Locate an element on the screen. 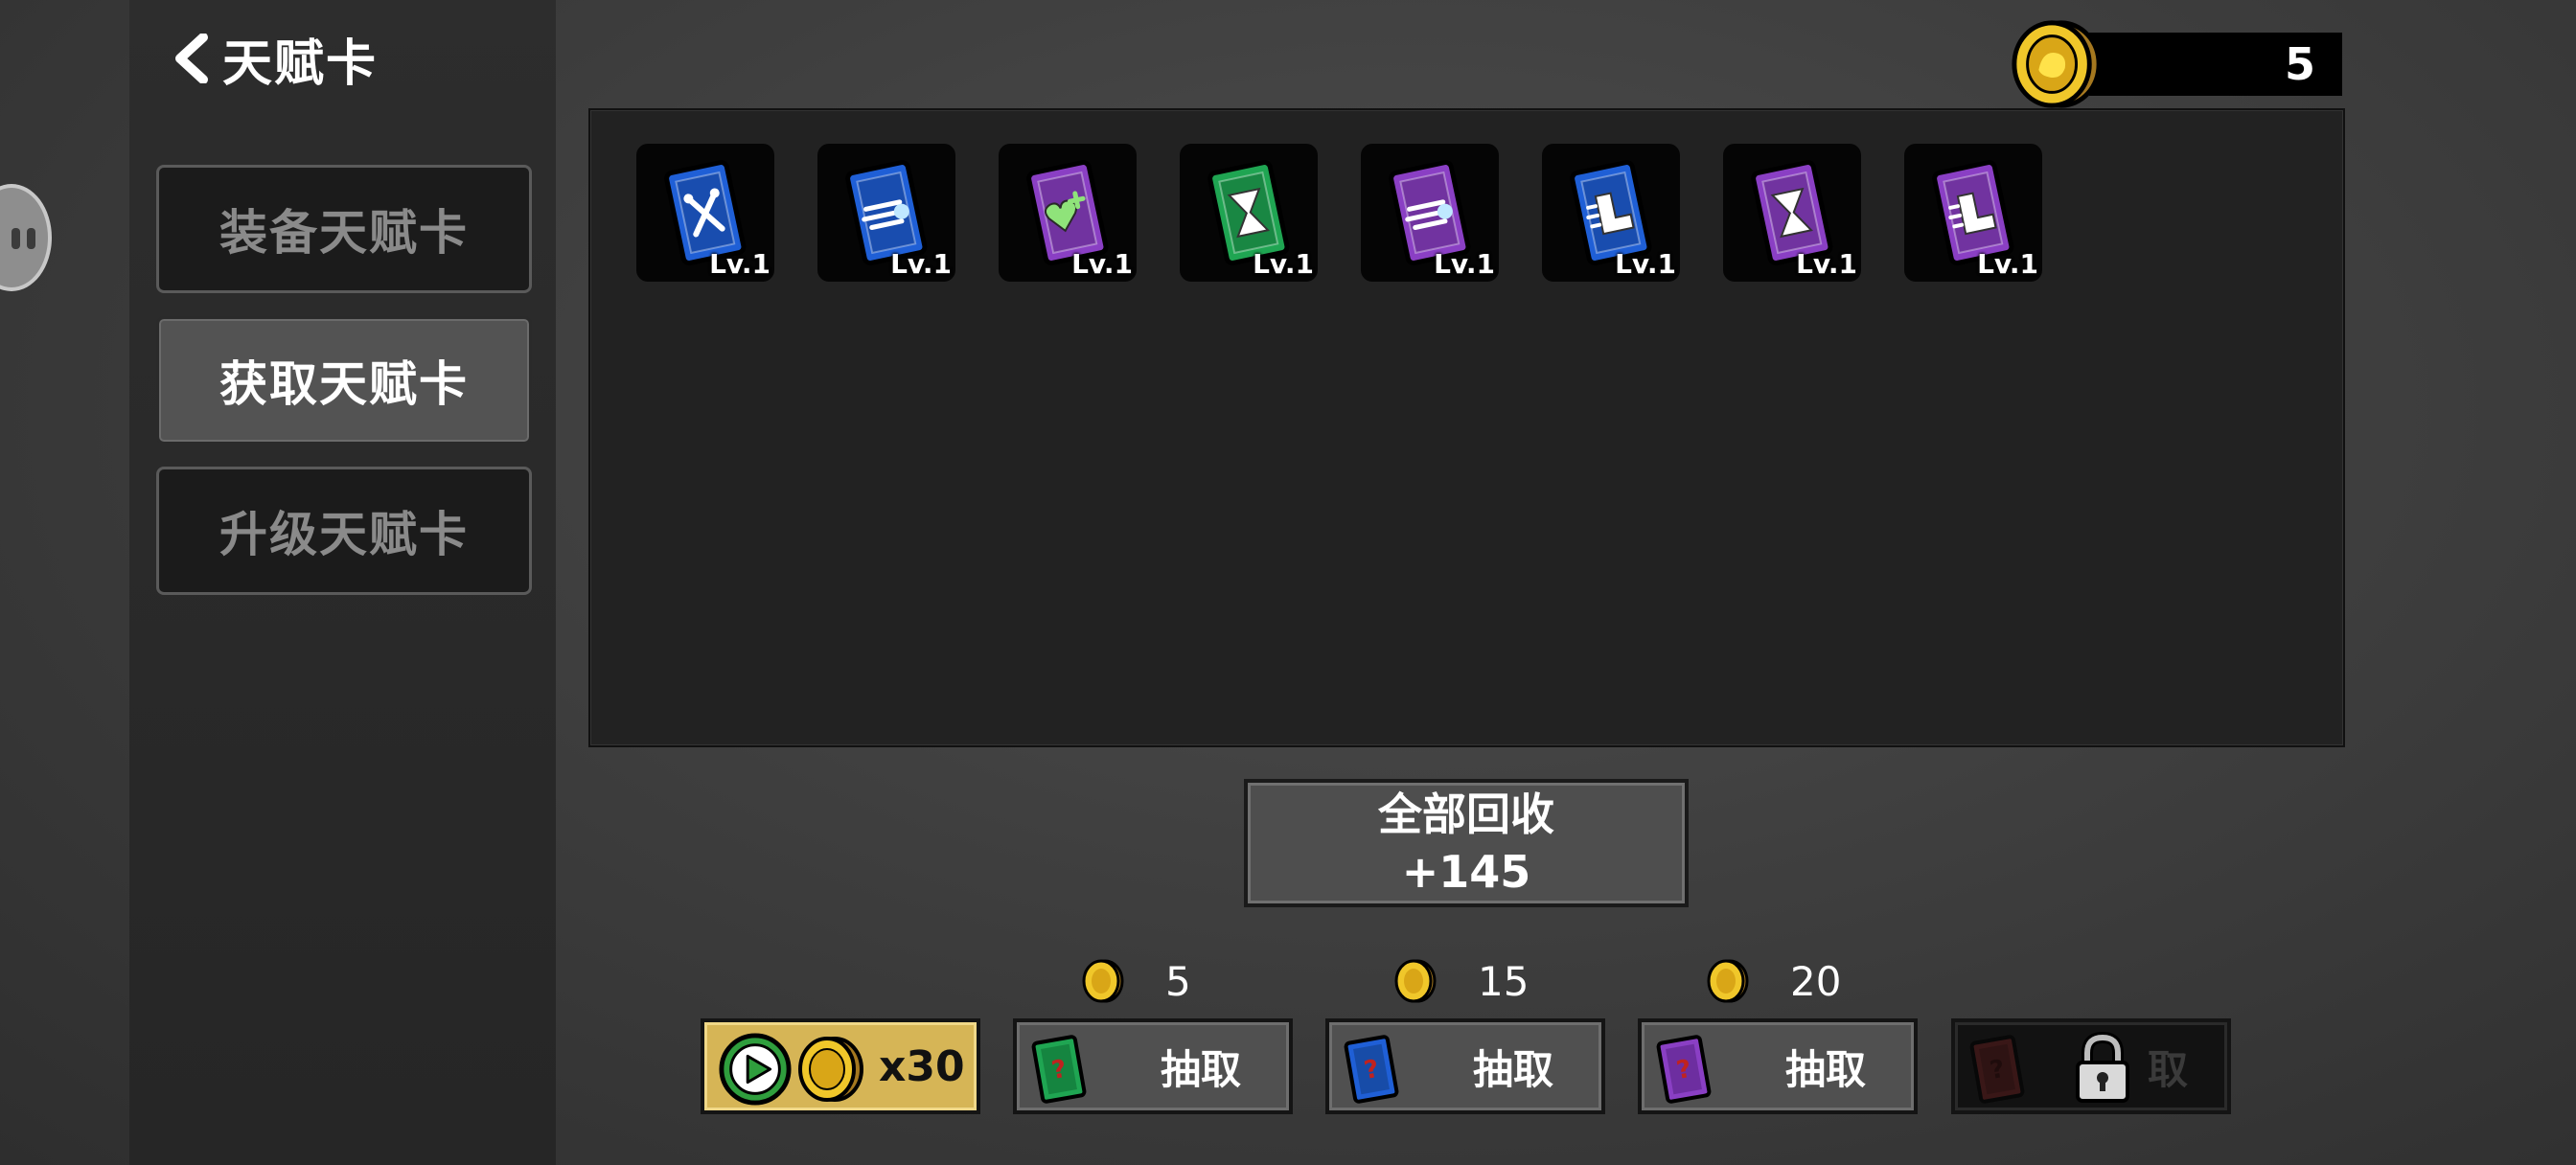 This screenshot has height=1165, width=2576. draw-label: 取 is located at coordinates (2167, 1069).